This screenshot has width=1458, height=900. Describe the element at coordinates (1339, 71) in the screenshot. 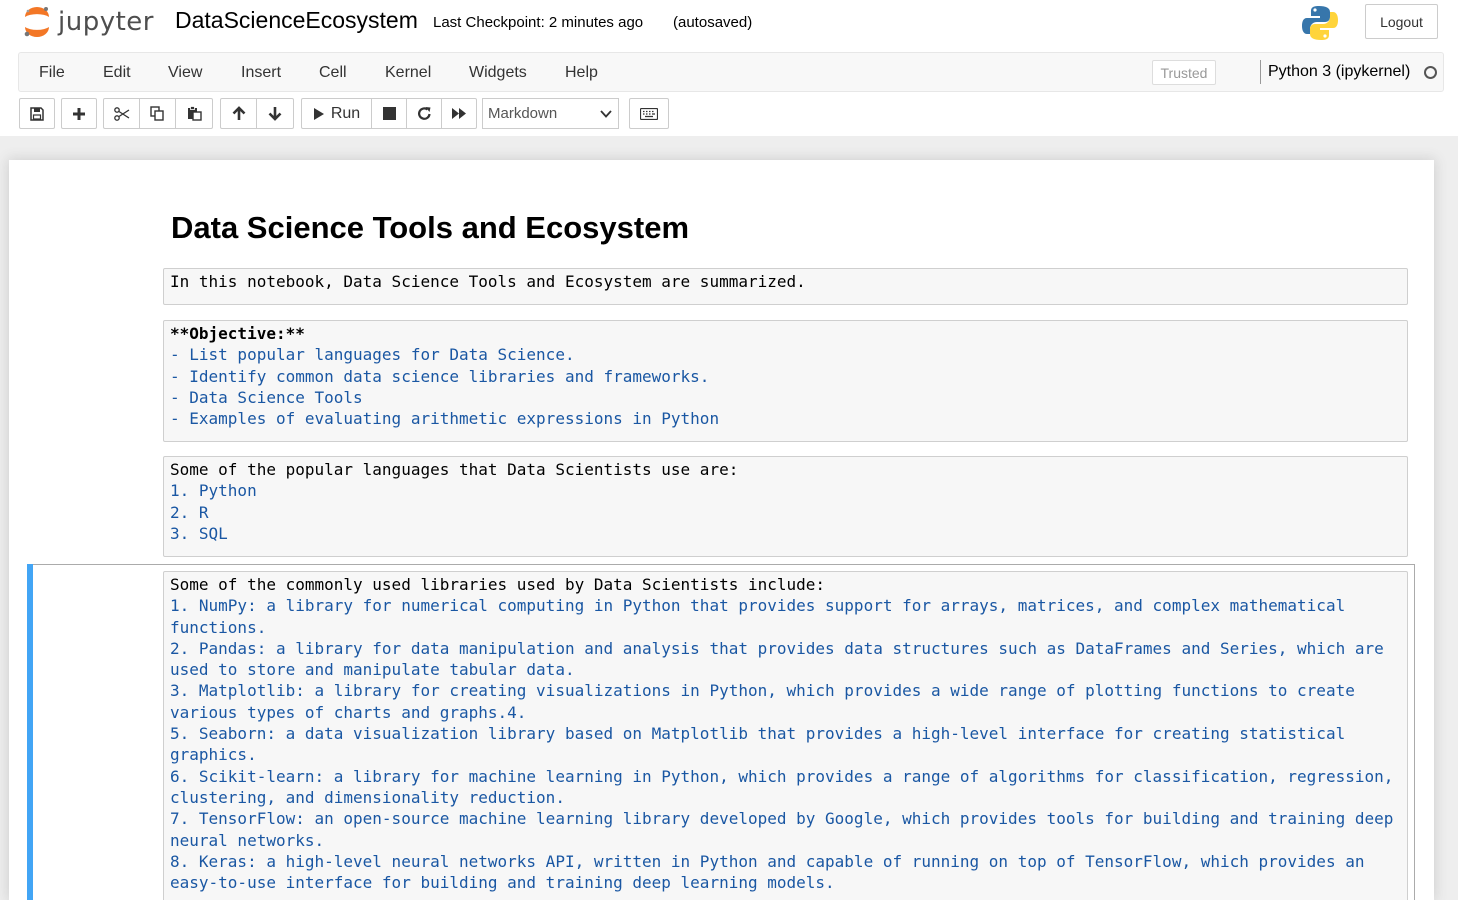

I see `kernel-name: Python 3 (ipykernel)` at that location.